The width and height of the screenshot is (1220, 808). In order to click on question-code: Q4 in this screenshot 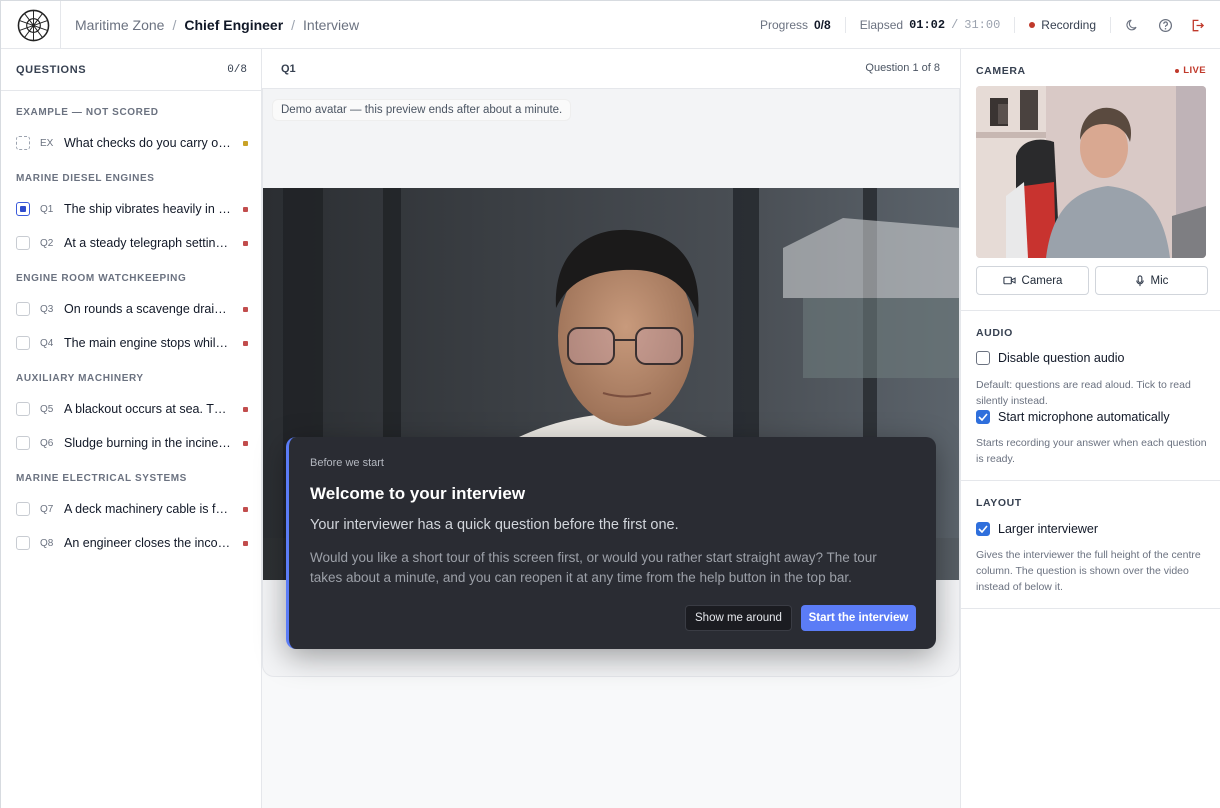, I will do `click(47, 343)`.